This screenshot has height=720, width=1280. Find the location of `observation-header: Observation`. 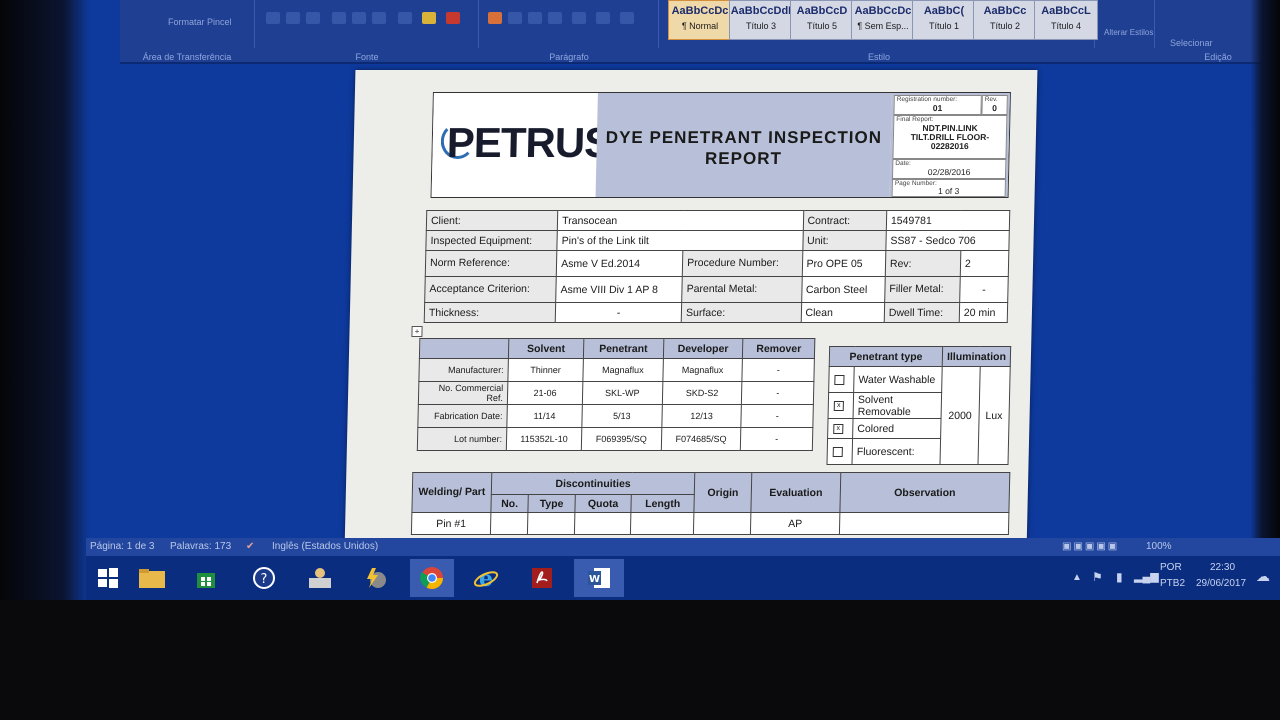

observation-header: Observation is located at coordinates (924, 492).